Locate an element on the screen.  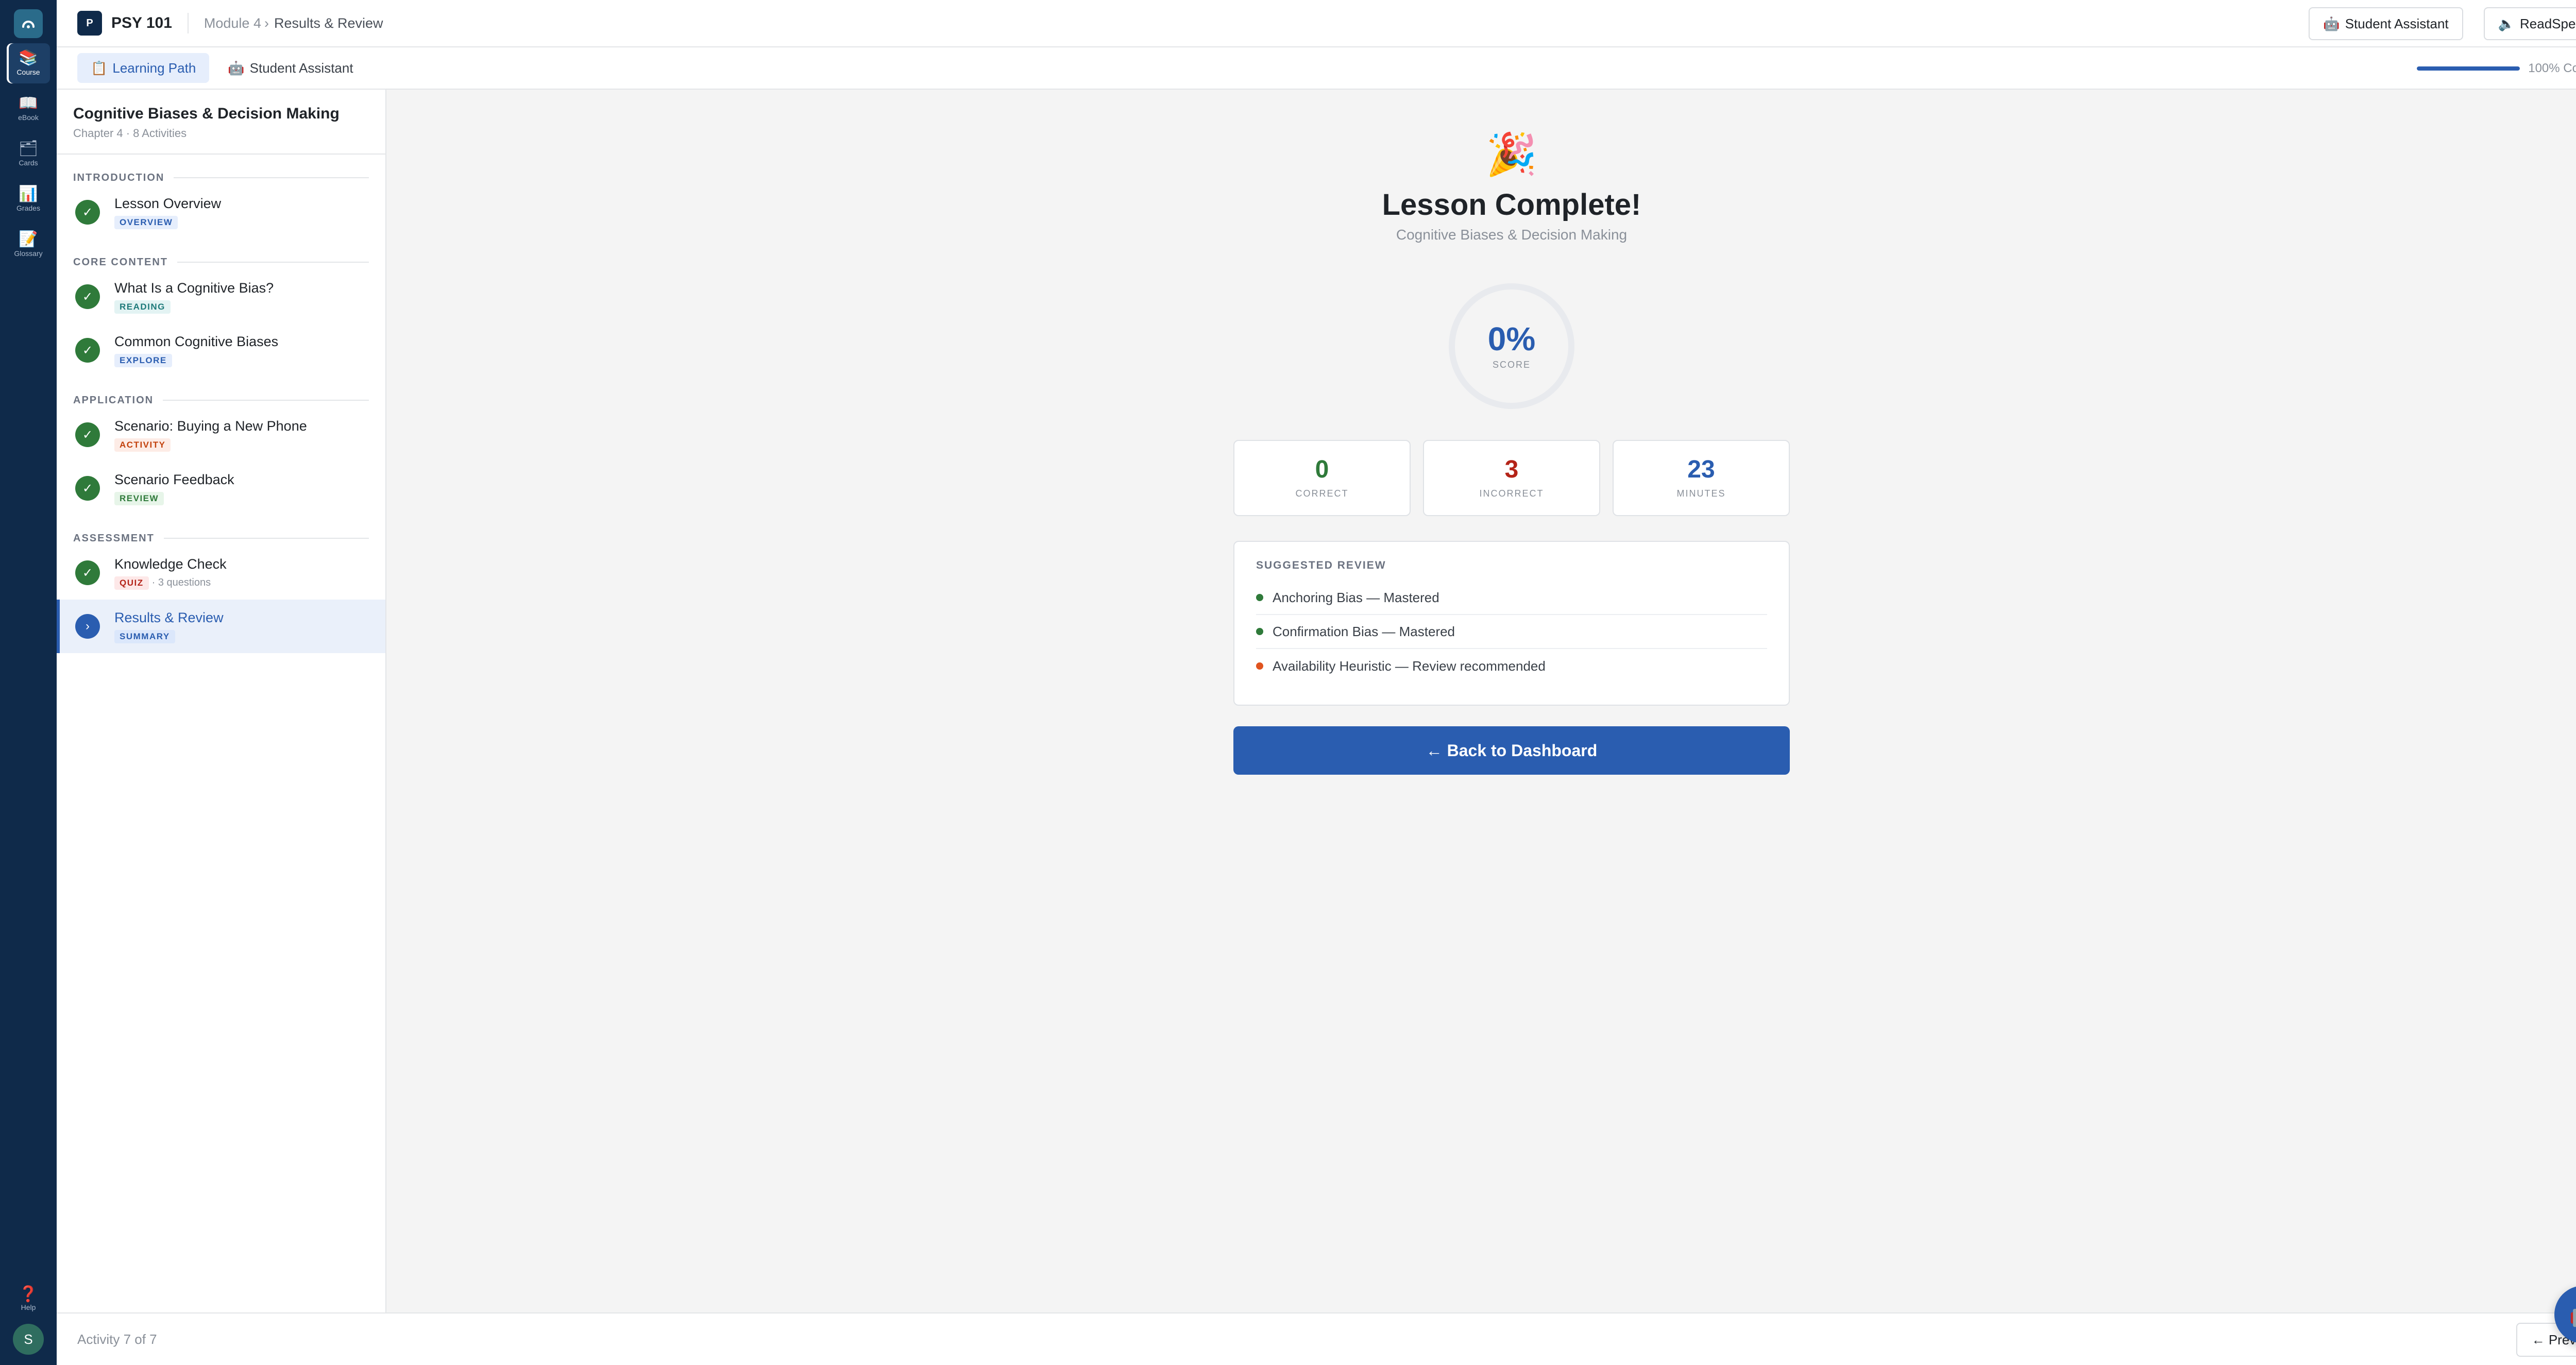
lesson-tag: SUMMARY is located at coordinates (144, 636).